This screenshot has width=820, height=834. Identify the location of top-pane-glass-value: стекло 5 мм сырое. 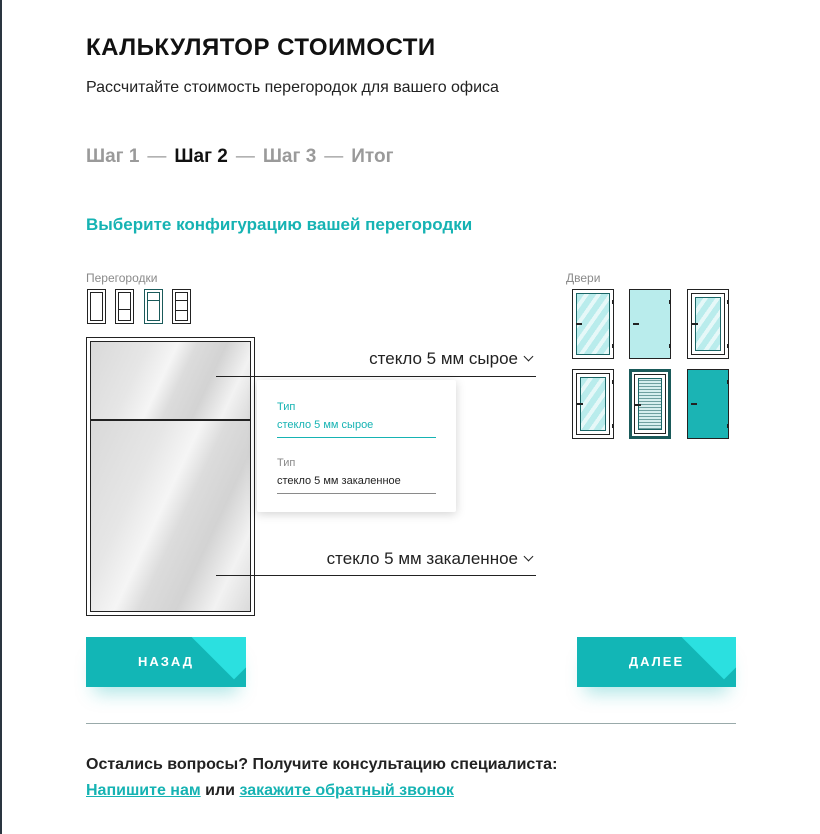
(443, 358).